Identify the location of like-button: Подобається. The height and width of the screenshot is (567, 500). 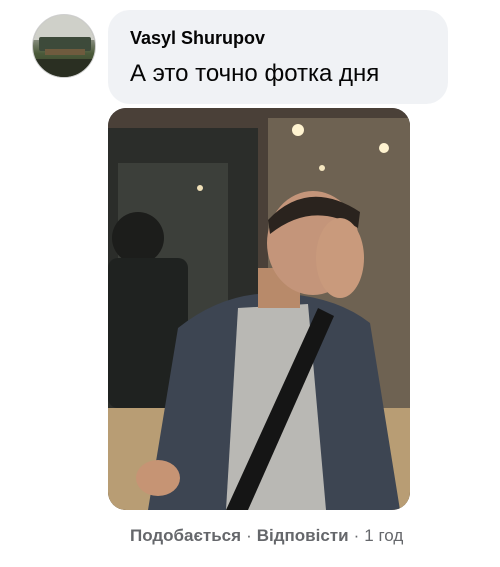
(185, 535).